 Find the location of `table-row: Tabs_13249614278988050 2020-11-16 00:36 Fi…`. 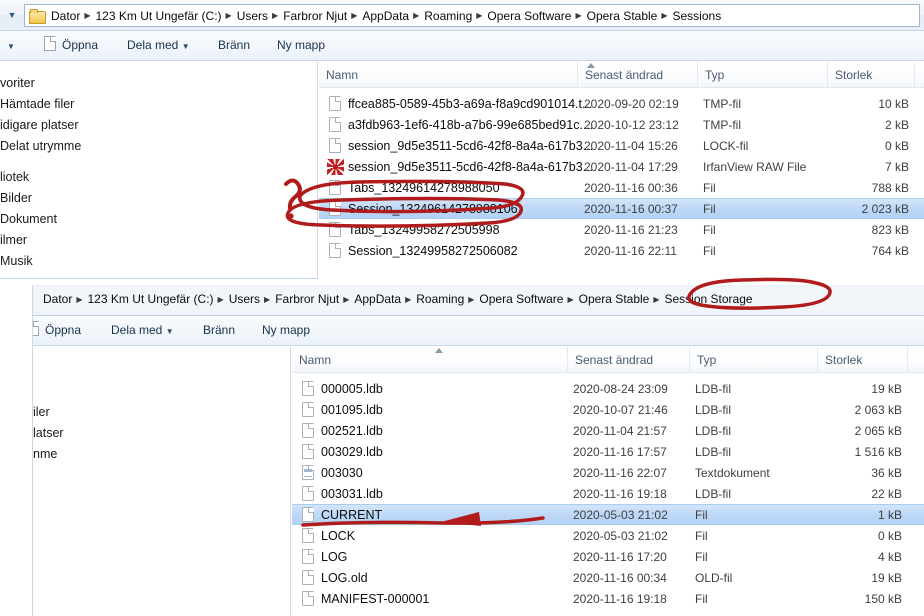

table-row: Tabs_13249614278988050 2020-11-16 00:36 Fi… is located at coordinates (621, 187).